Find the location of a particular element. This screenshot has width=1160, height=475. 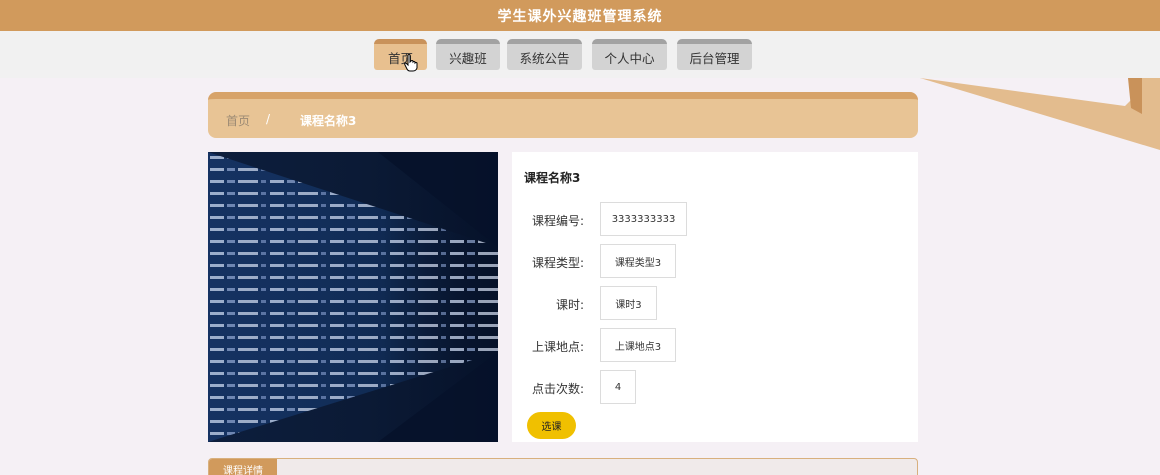

course-code-value: 3333333333 is located at coordinates (643, 219).